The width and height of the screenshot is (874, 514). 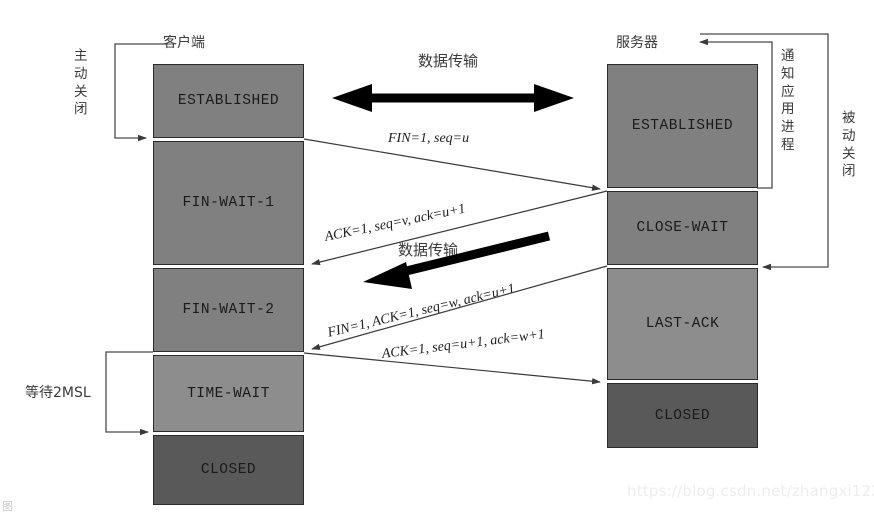 What do you see at coordinates (637, 43) in the screenshot?
I see `server-column-title: 服务器` at bounding box center [637, 43].